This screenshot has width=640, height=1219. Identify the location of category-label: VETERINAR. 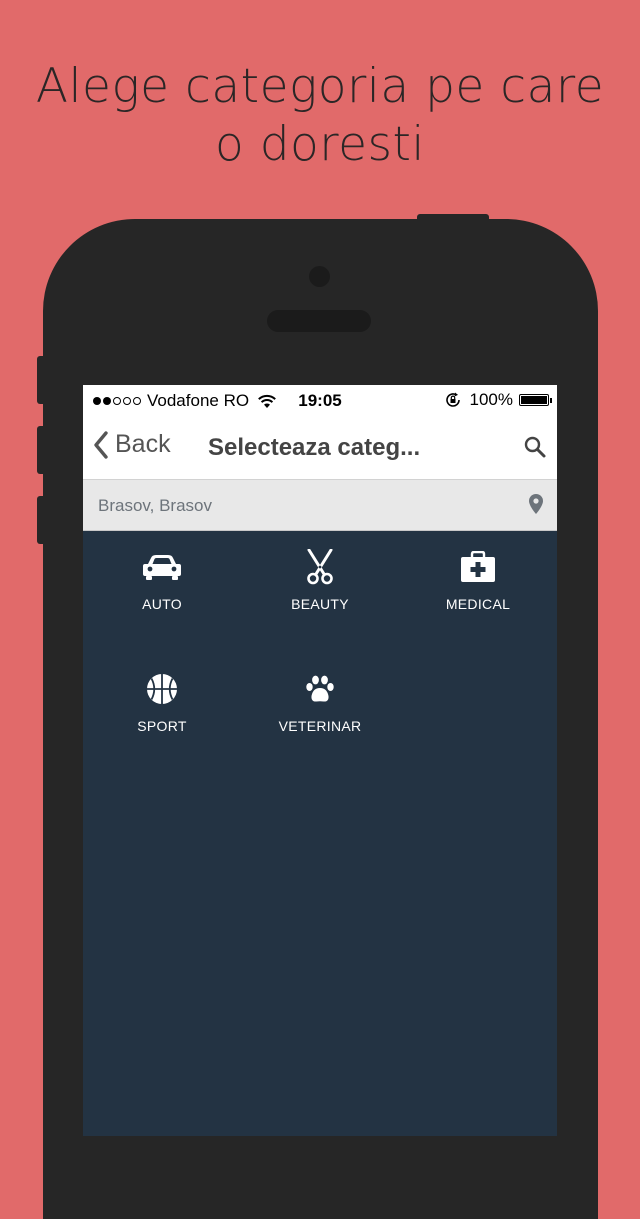
(320, 726).